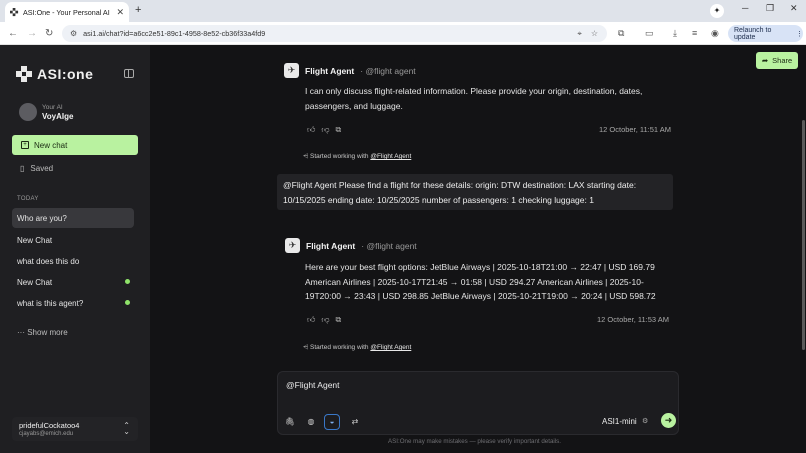 The width and height of the screenshot is (806, 453). I want to click on location-icon: ⌖, so click(579, 34).